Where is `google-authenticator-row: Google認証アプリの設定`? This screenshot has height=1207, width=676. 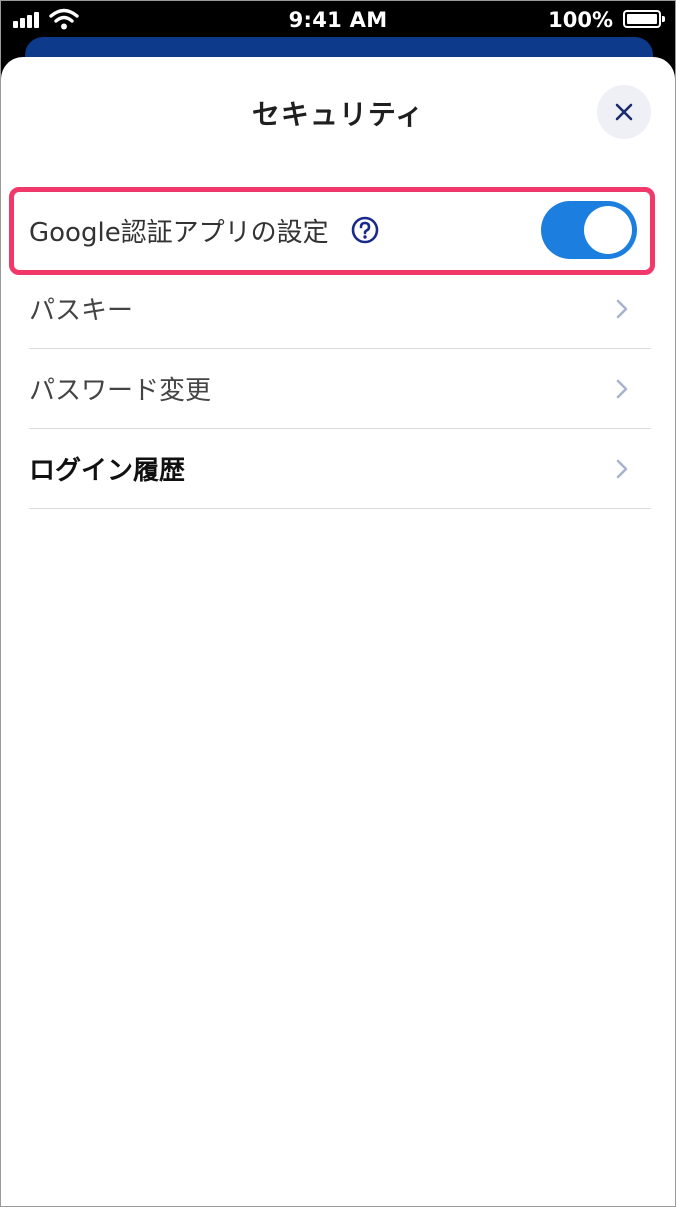
google-authenticator-row: Google認証アプリの設定 is located at coordinates (340, 230).